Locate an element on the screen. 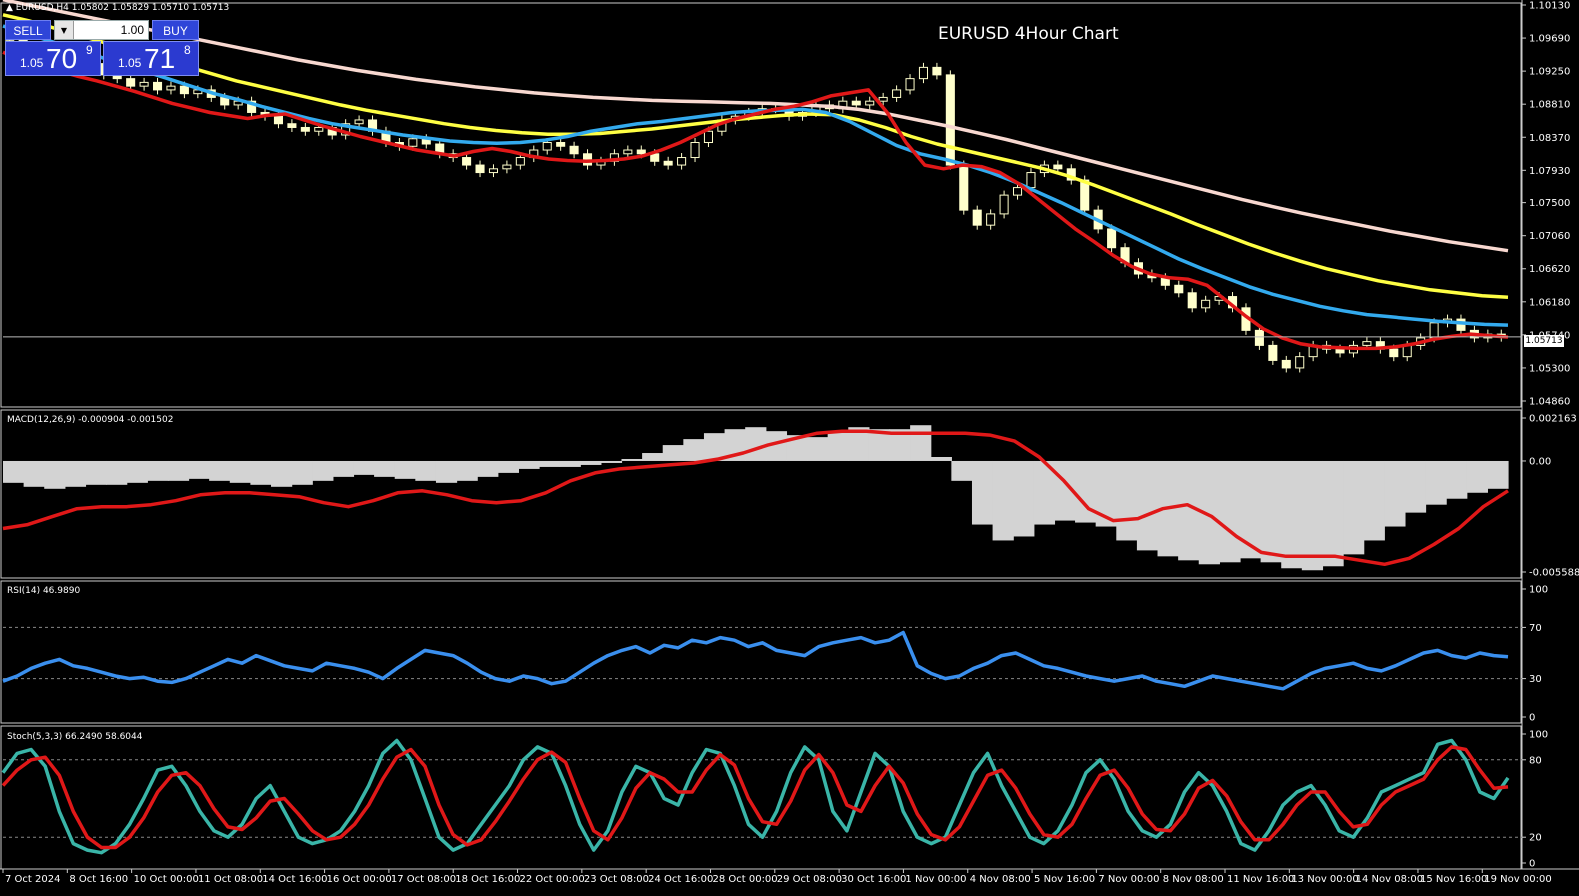 The width and height of the screenshot is (1579, 896). price-tick-label: 1.08810 is located at coordinates (1549, 105).